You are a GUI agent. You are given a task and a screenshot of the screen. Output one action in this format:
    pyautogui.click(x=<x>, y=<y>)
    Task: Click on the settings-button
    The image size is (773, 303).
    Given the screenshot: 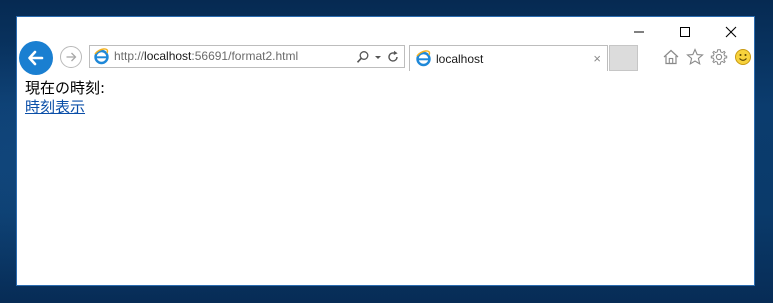 What is the action you would take?
    pyautogui.click(x=719, y=57)
    